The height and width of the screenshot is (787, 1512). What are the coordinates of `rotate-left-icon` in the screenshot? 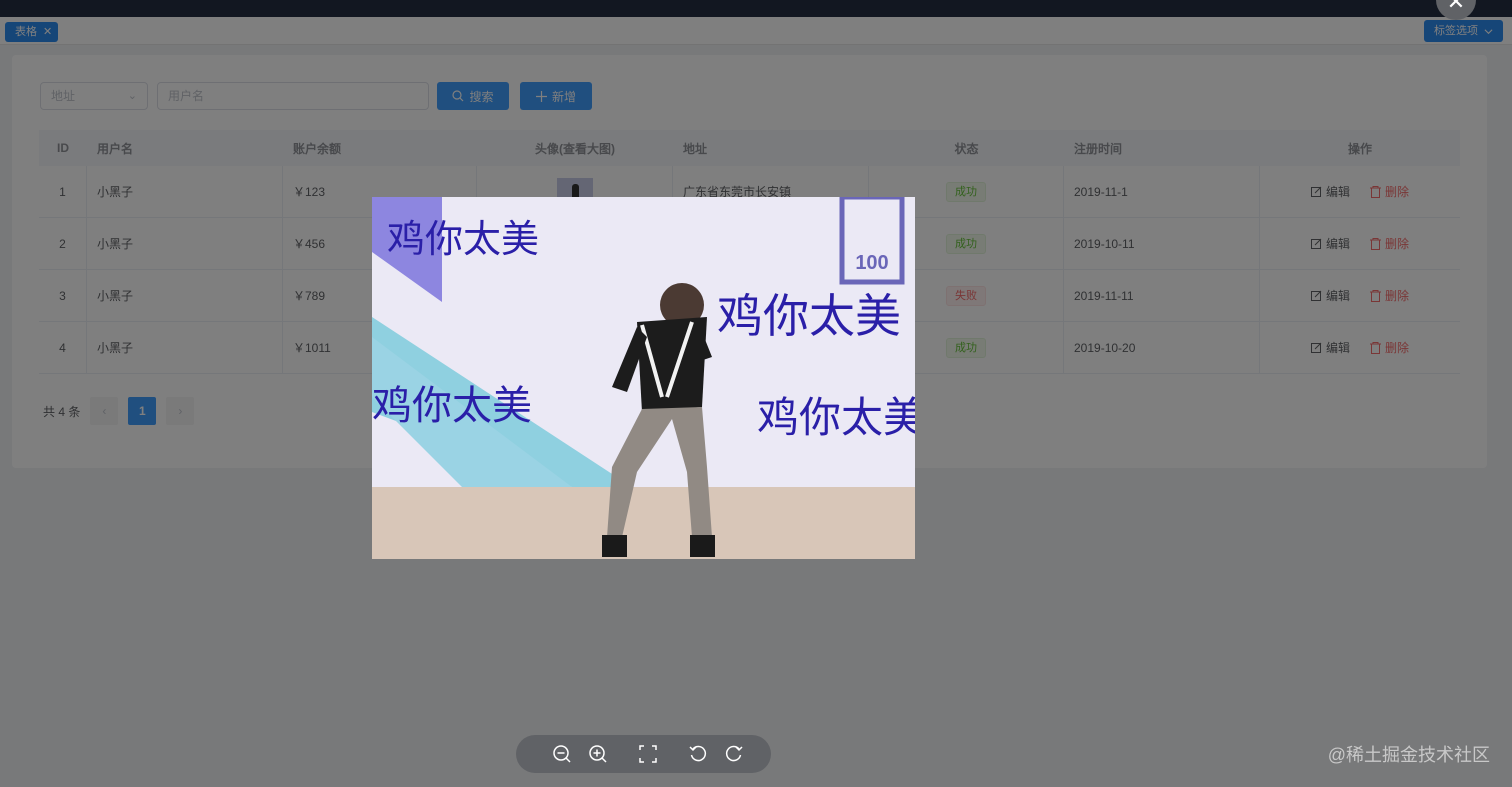 It's located at (698, 753).